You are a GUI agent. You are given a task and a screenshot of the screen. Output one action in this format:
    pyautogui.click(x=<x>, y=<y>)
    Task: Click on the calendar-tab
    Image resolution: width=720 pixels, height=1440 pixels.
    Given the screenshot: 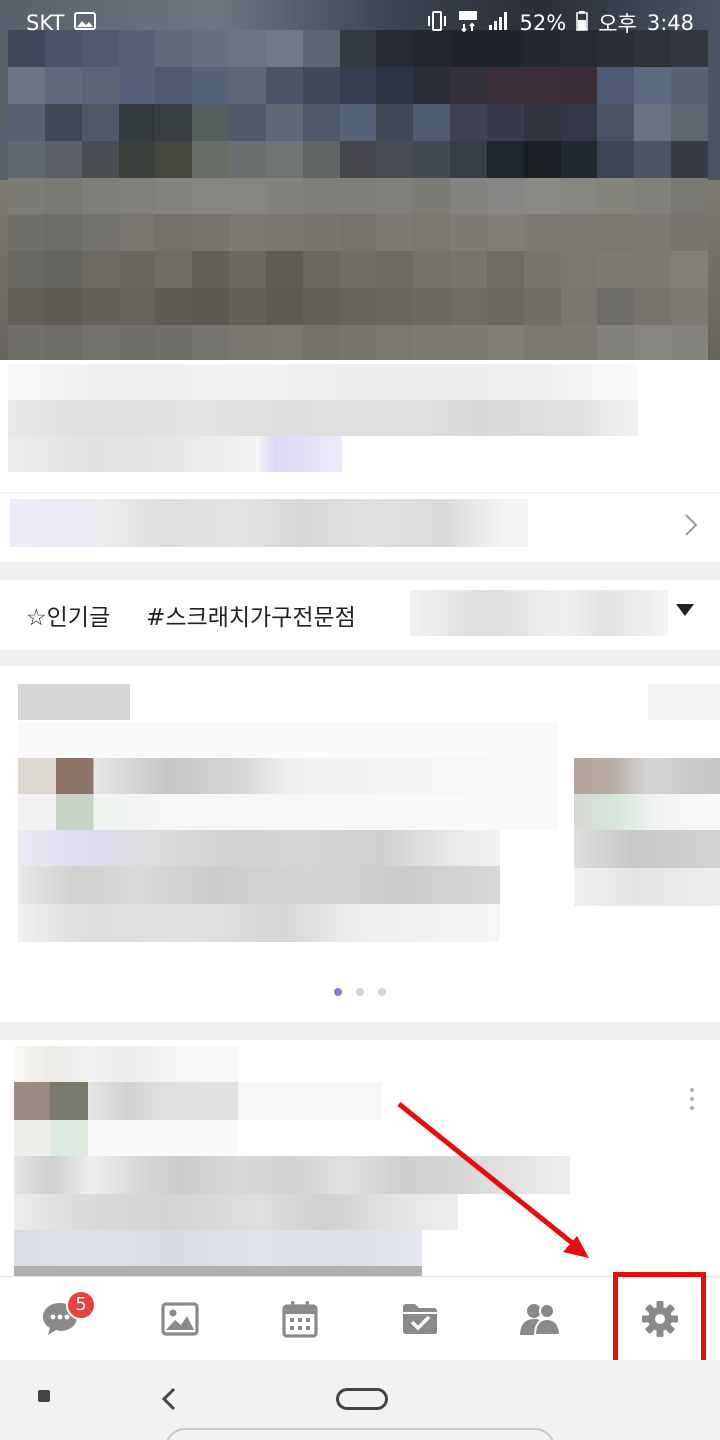 What is the action you would take?
    pyautogui.click(x=300, y=1319)
    